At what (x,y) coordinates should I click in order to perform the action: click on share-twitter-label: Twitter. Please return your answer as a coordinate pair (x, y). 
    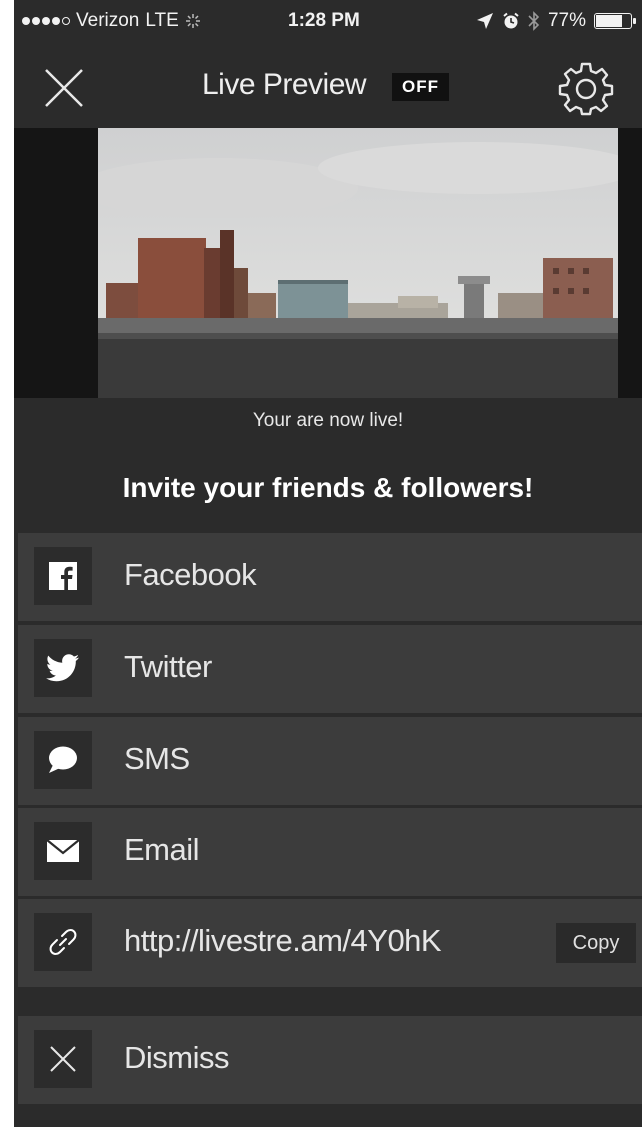
    Looking at the image, I should click on (168, 666).